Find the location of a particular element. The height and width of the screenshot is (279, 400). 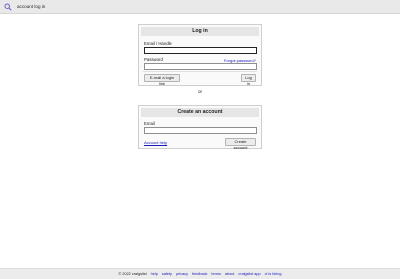

create-account-button: Create account is located at coordinates (240, 144).